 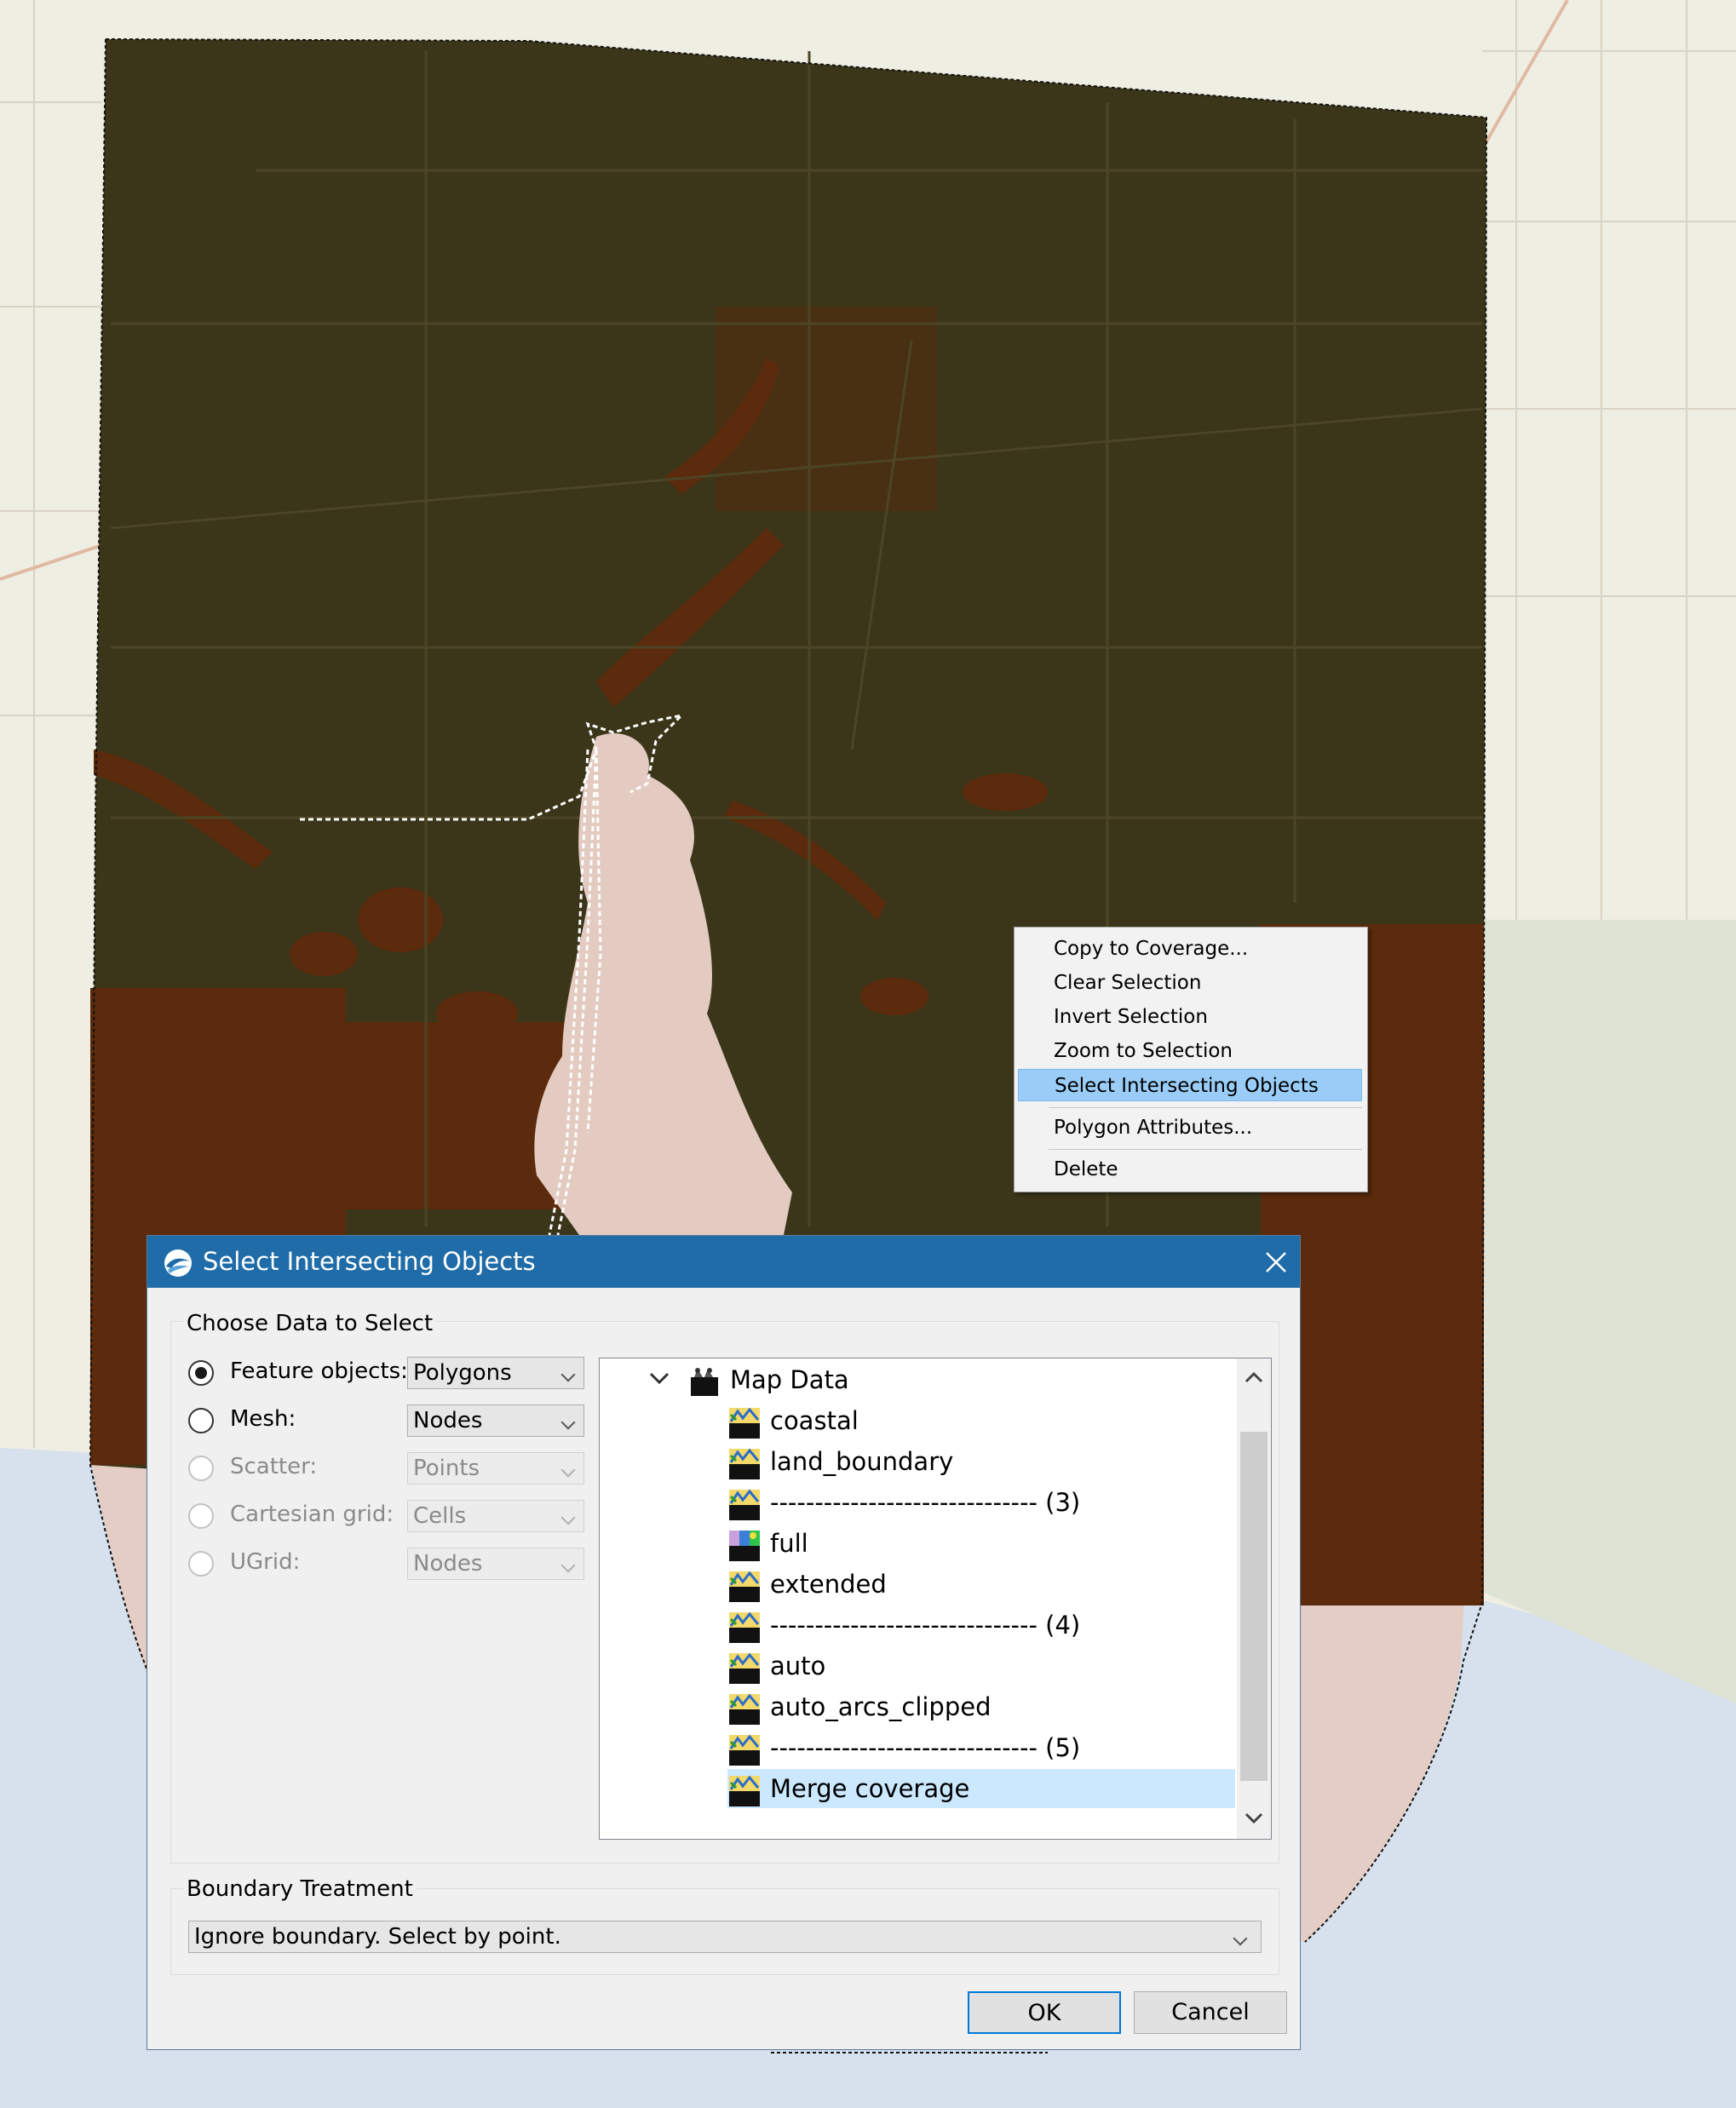 I want to click on feature-objects-label: Feature objects:, so click(x=319, y=1371).